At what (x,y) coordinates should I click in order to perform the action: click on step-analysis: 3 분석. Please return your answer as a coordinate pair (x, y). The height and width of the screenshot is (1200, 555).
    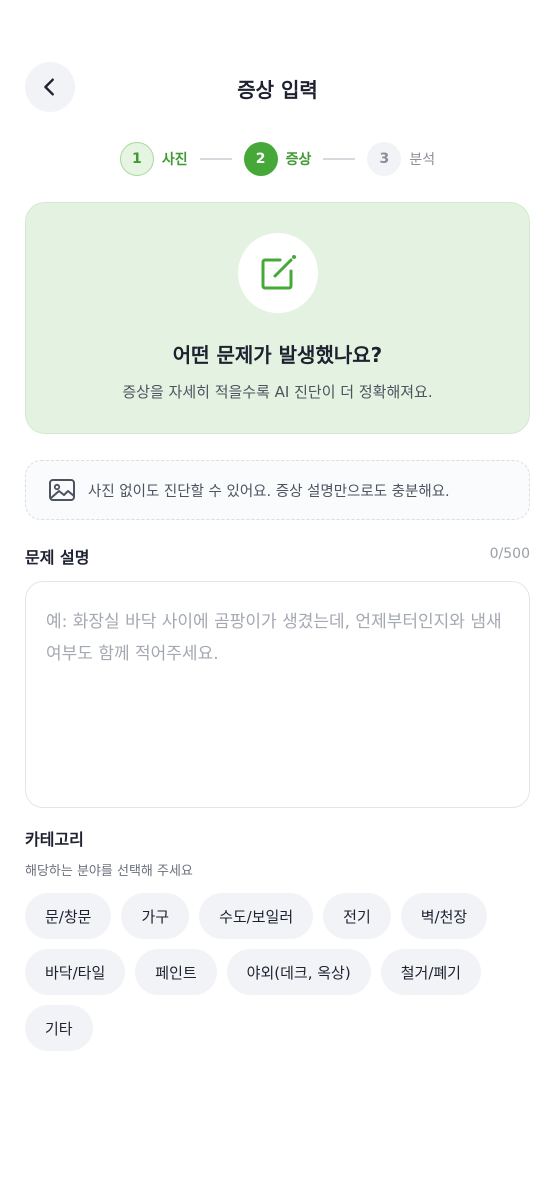
    Looking at the image, I should click on (401, 159).